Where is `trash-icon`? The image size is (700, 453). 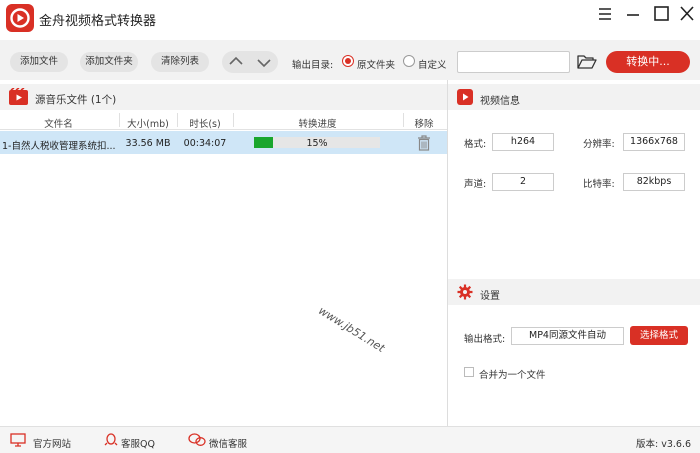
trash-icon is located at coordinates (424, 143).